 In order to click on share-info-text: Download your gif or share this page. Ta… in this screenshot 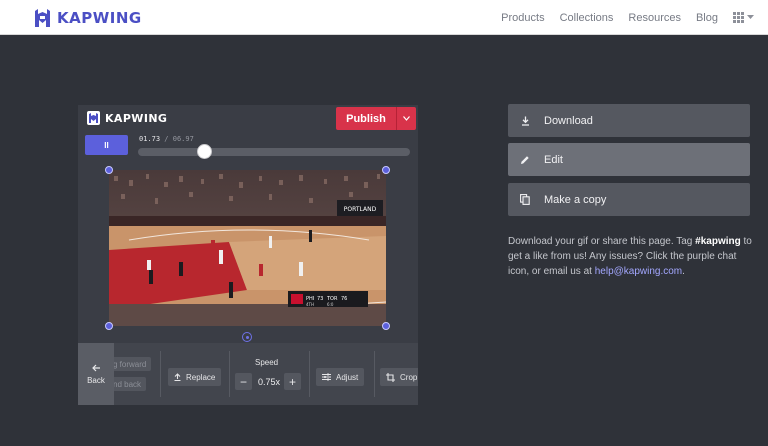, I will do `click(632, 256)`.